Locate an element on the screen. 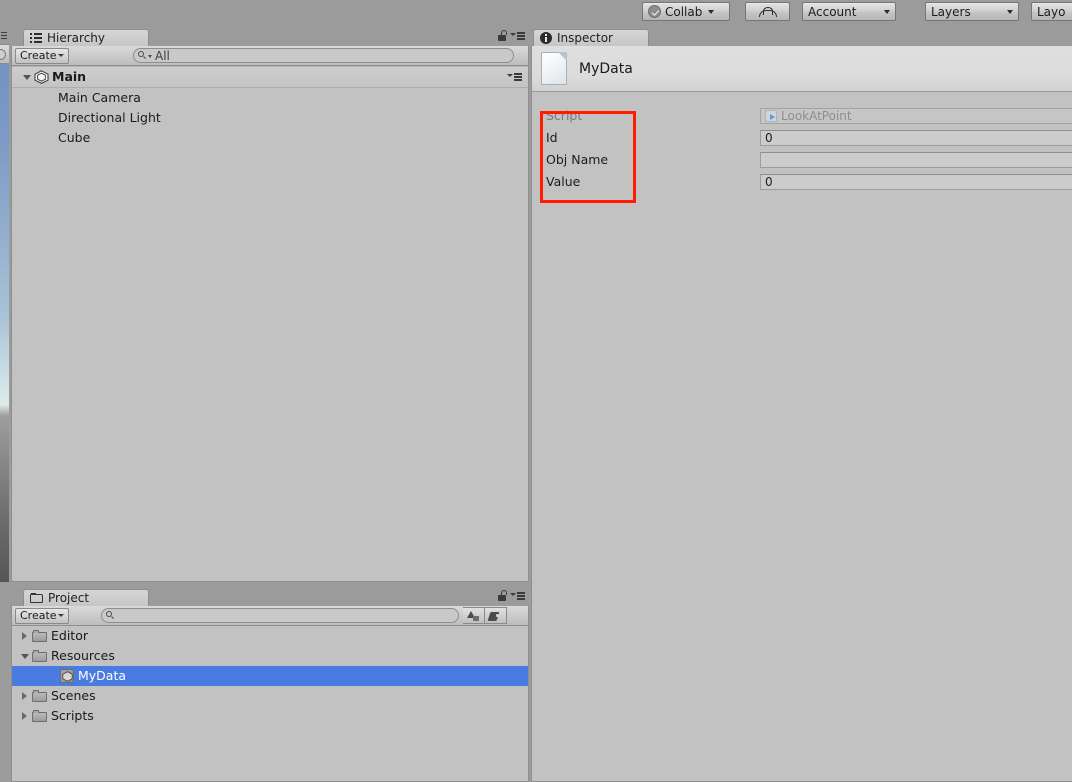  property-field-value: 0 is located at coordinates (916, 182).